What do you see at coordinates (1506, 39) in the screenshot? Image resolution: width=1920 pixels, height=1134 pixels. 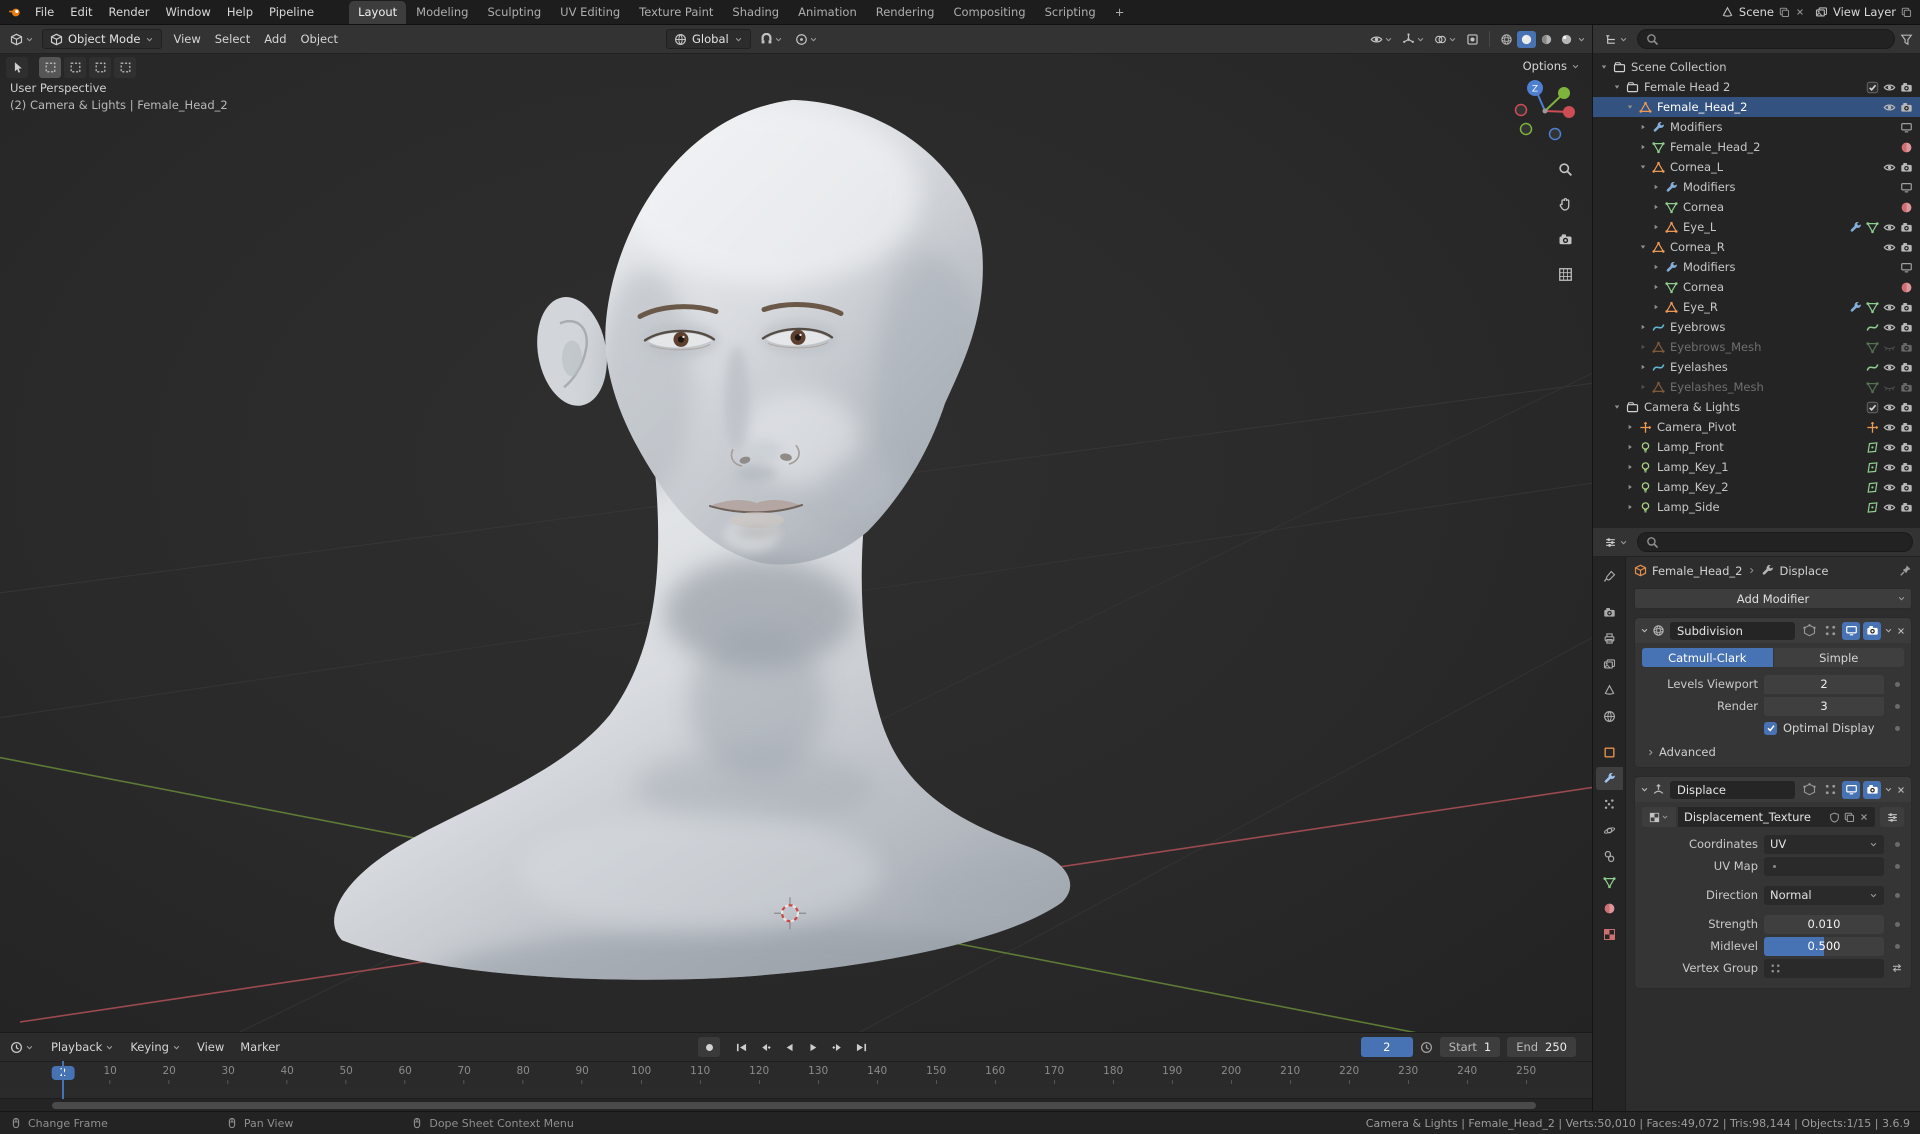 I see `shading-wireframe-button` at bounding box center [1506, 39].